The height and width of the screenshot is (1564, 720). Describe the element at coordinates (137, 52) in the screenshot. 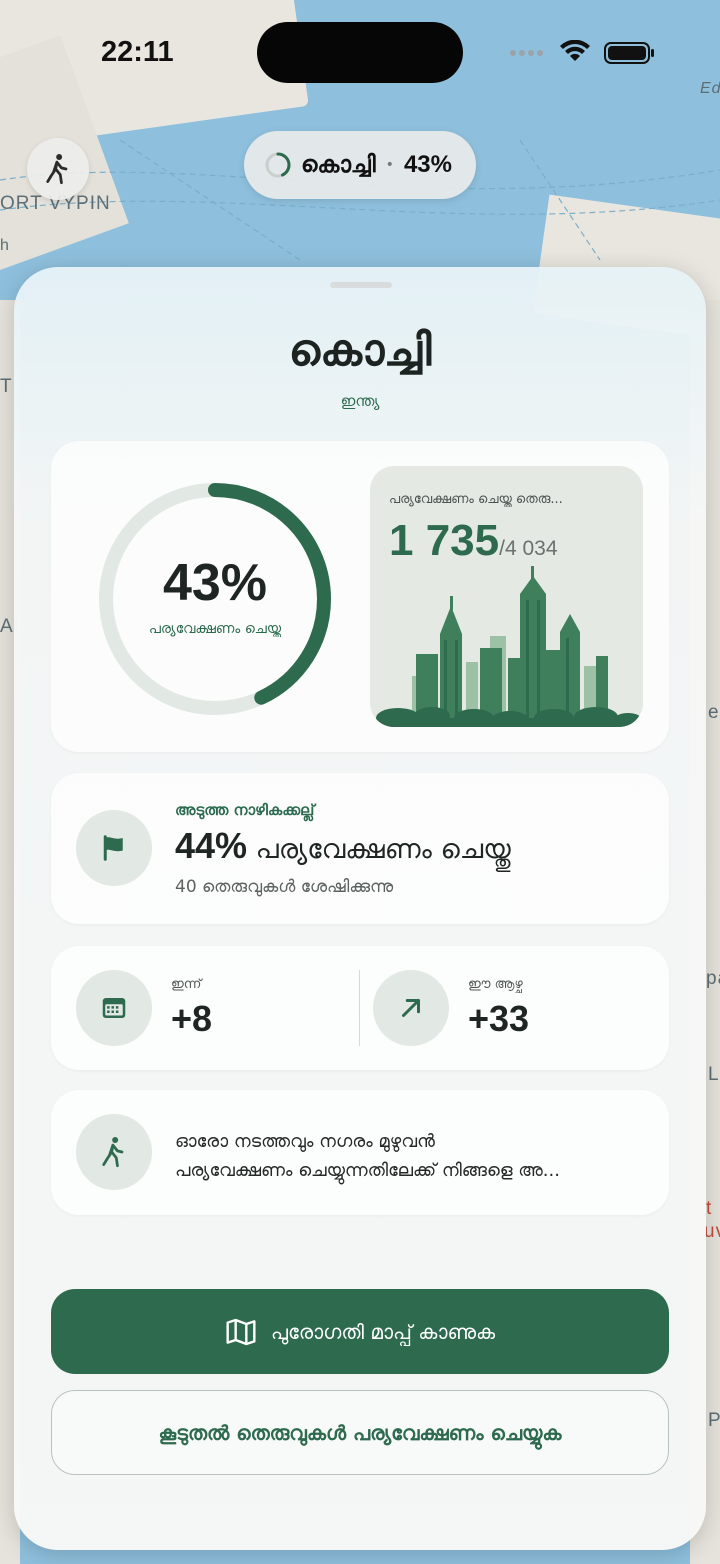

I see `status-time: 22:11` at that location.